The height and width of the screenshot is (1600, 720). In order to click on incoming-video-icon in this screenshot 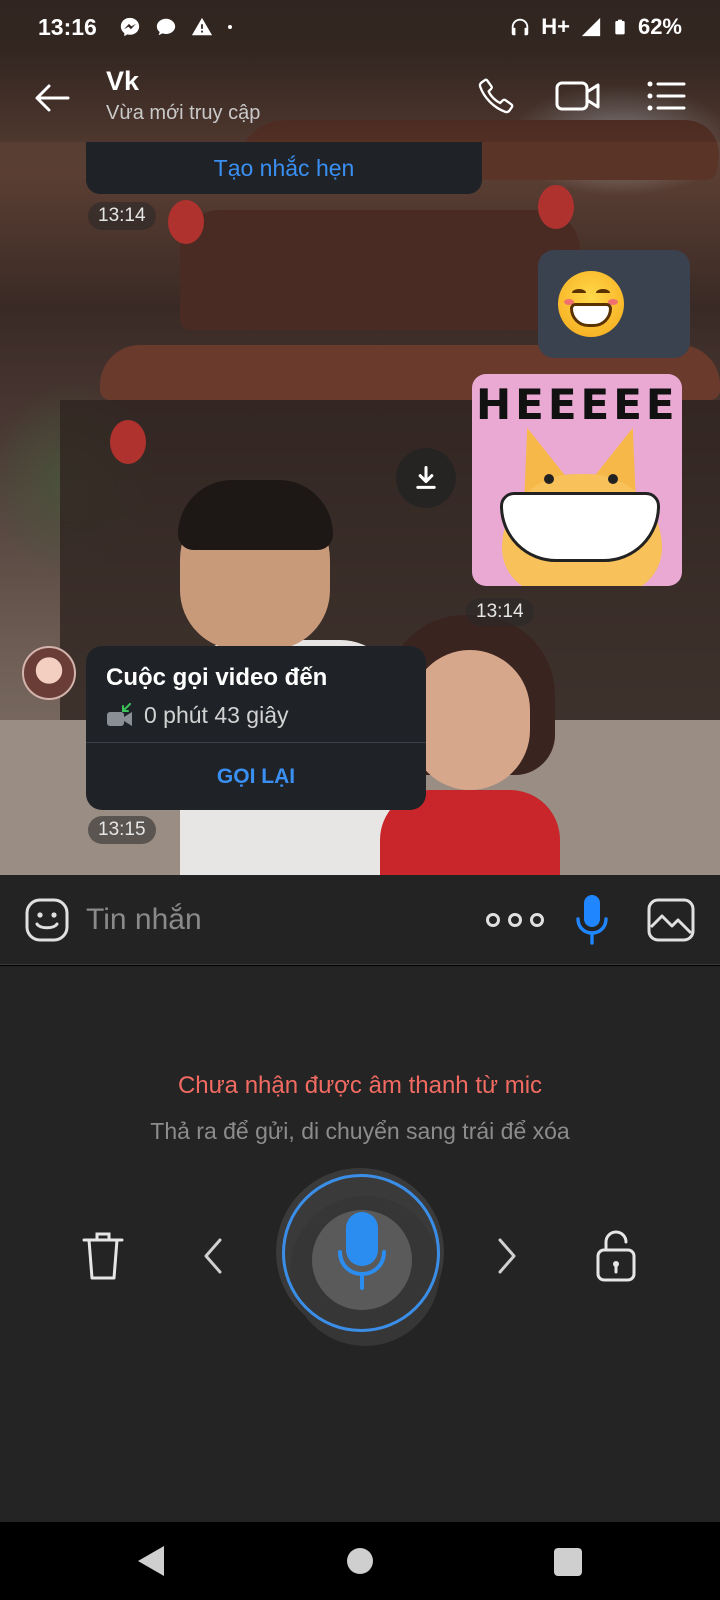, I will do `click(119, 714)`.